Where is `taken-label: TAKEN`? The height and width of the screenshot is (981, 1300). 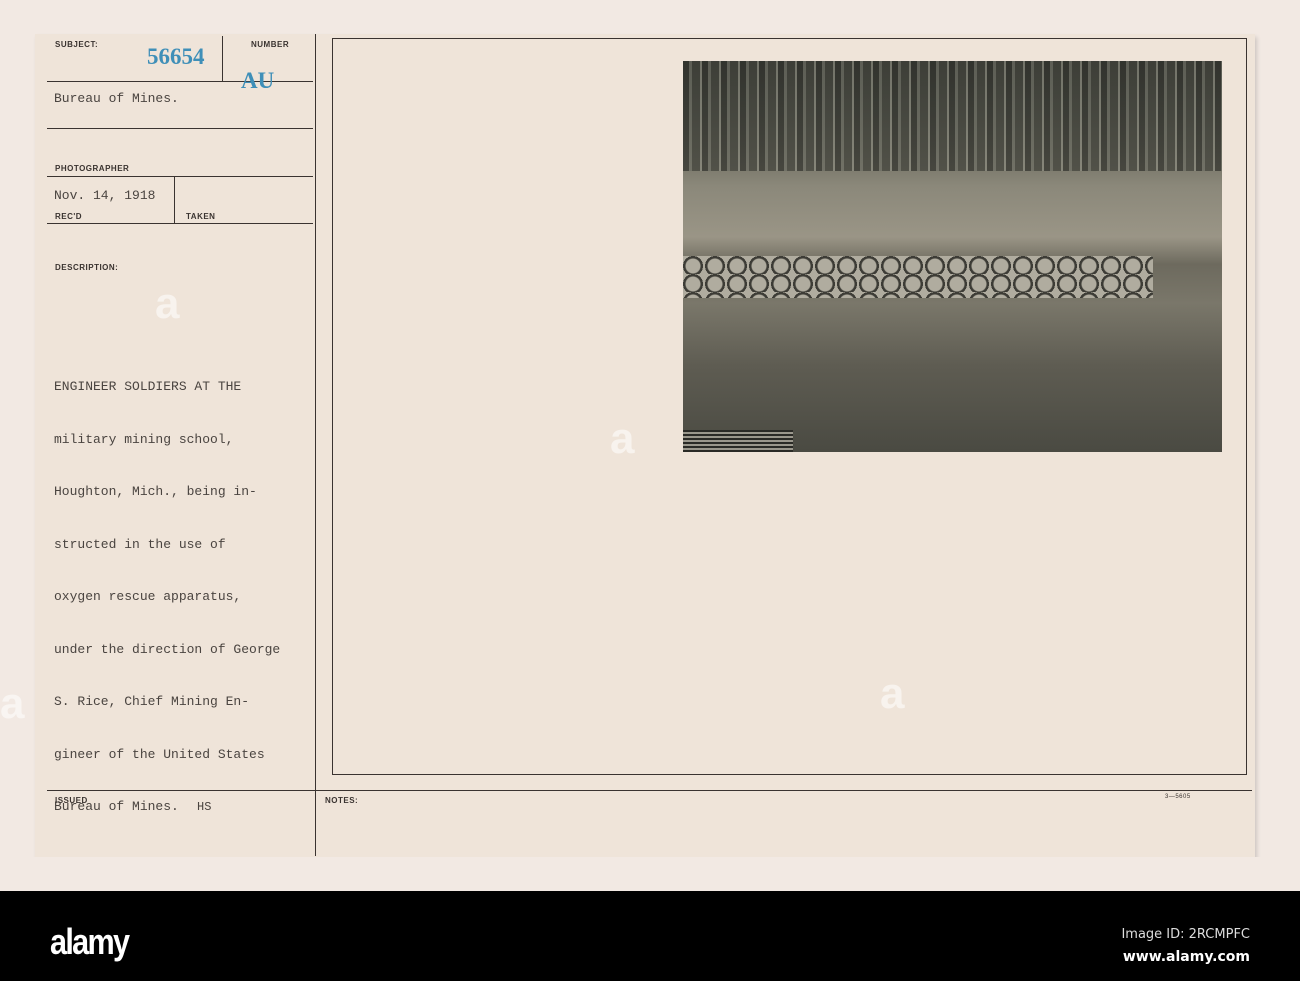
taken-label: TAKEN is located at coordinates (201, 216).